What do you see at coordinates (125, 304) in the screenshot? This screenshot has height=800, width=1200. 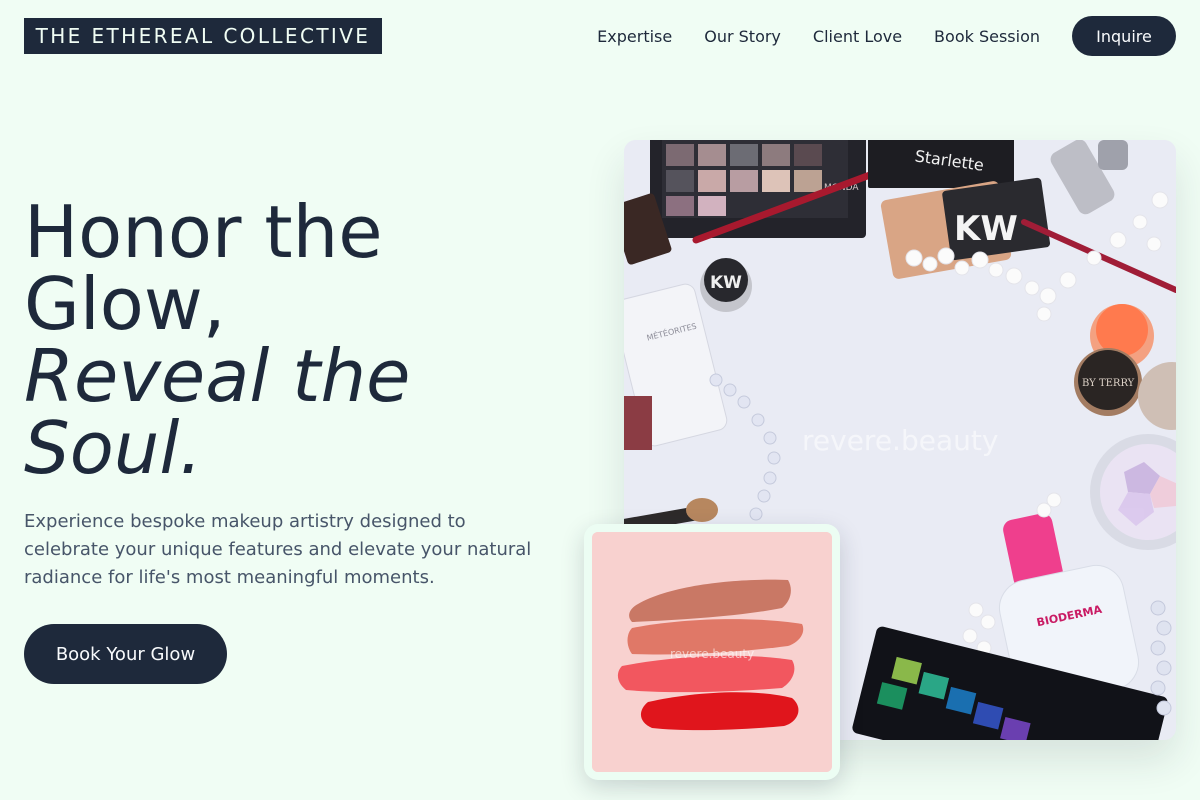 I see `hero-title-line: Glow,` at bounding box center [125, 304].